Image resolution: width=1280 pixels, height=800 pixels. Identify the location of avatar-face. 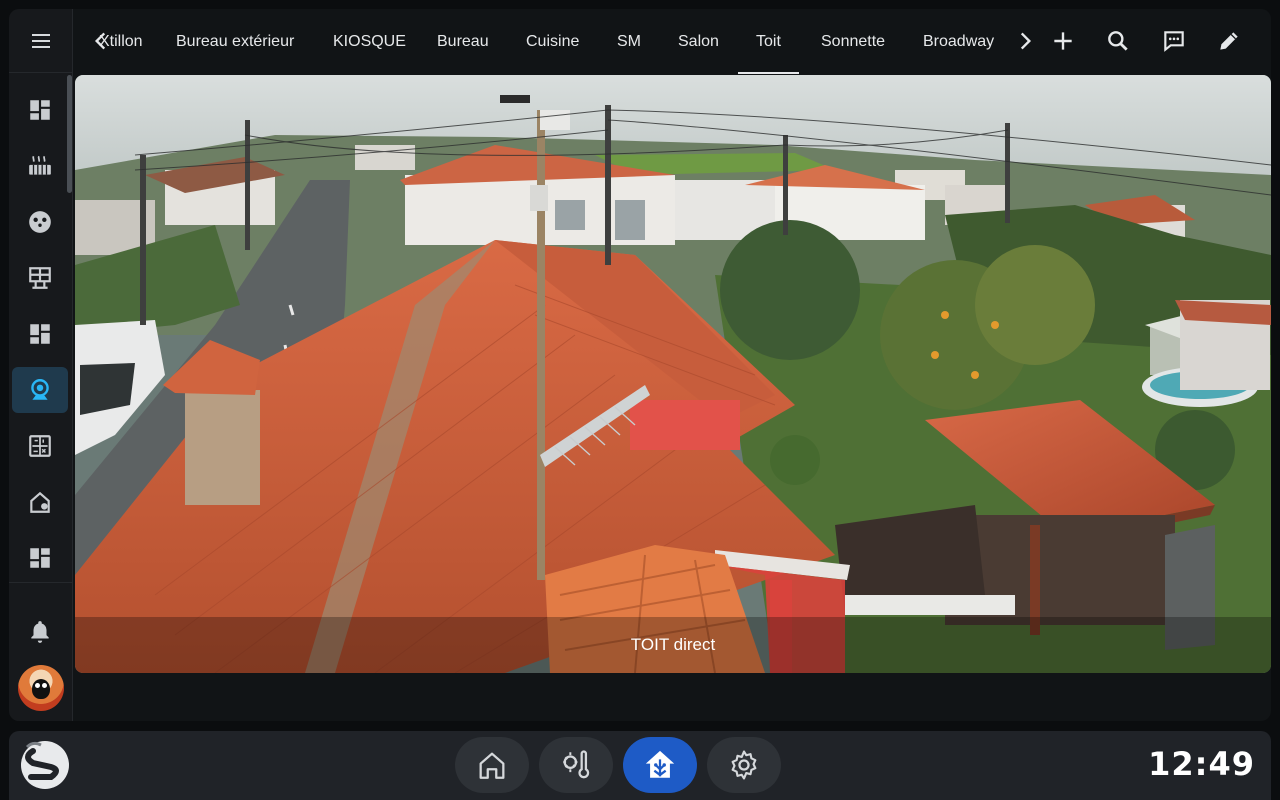
(41, 689).